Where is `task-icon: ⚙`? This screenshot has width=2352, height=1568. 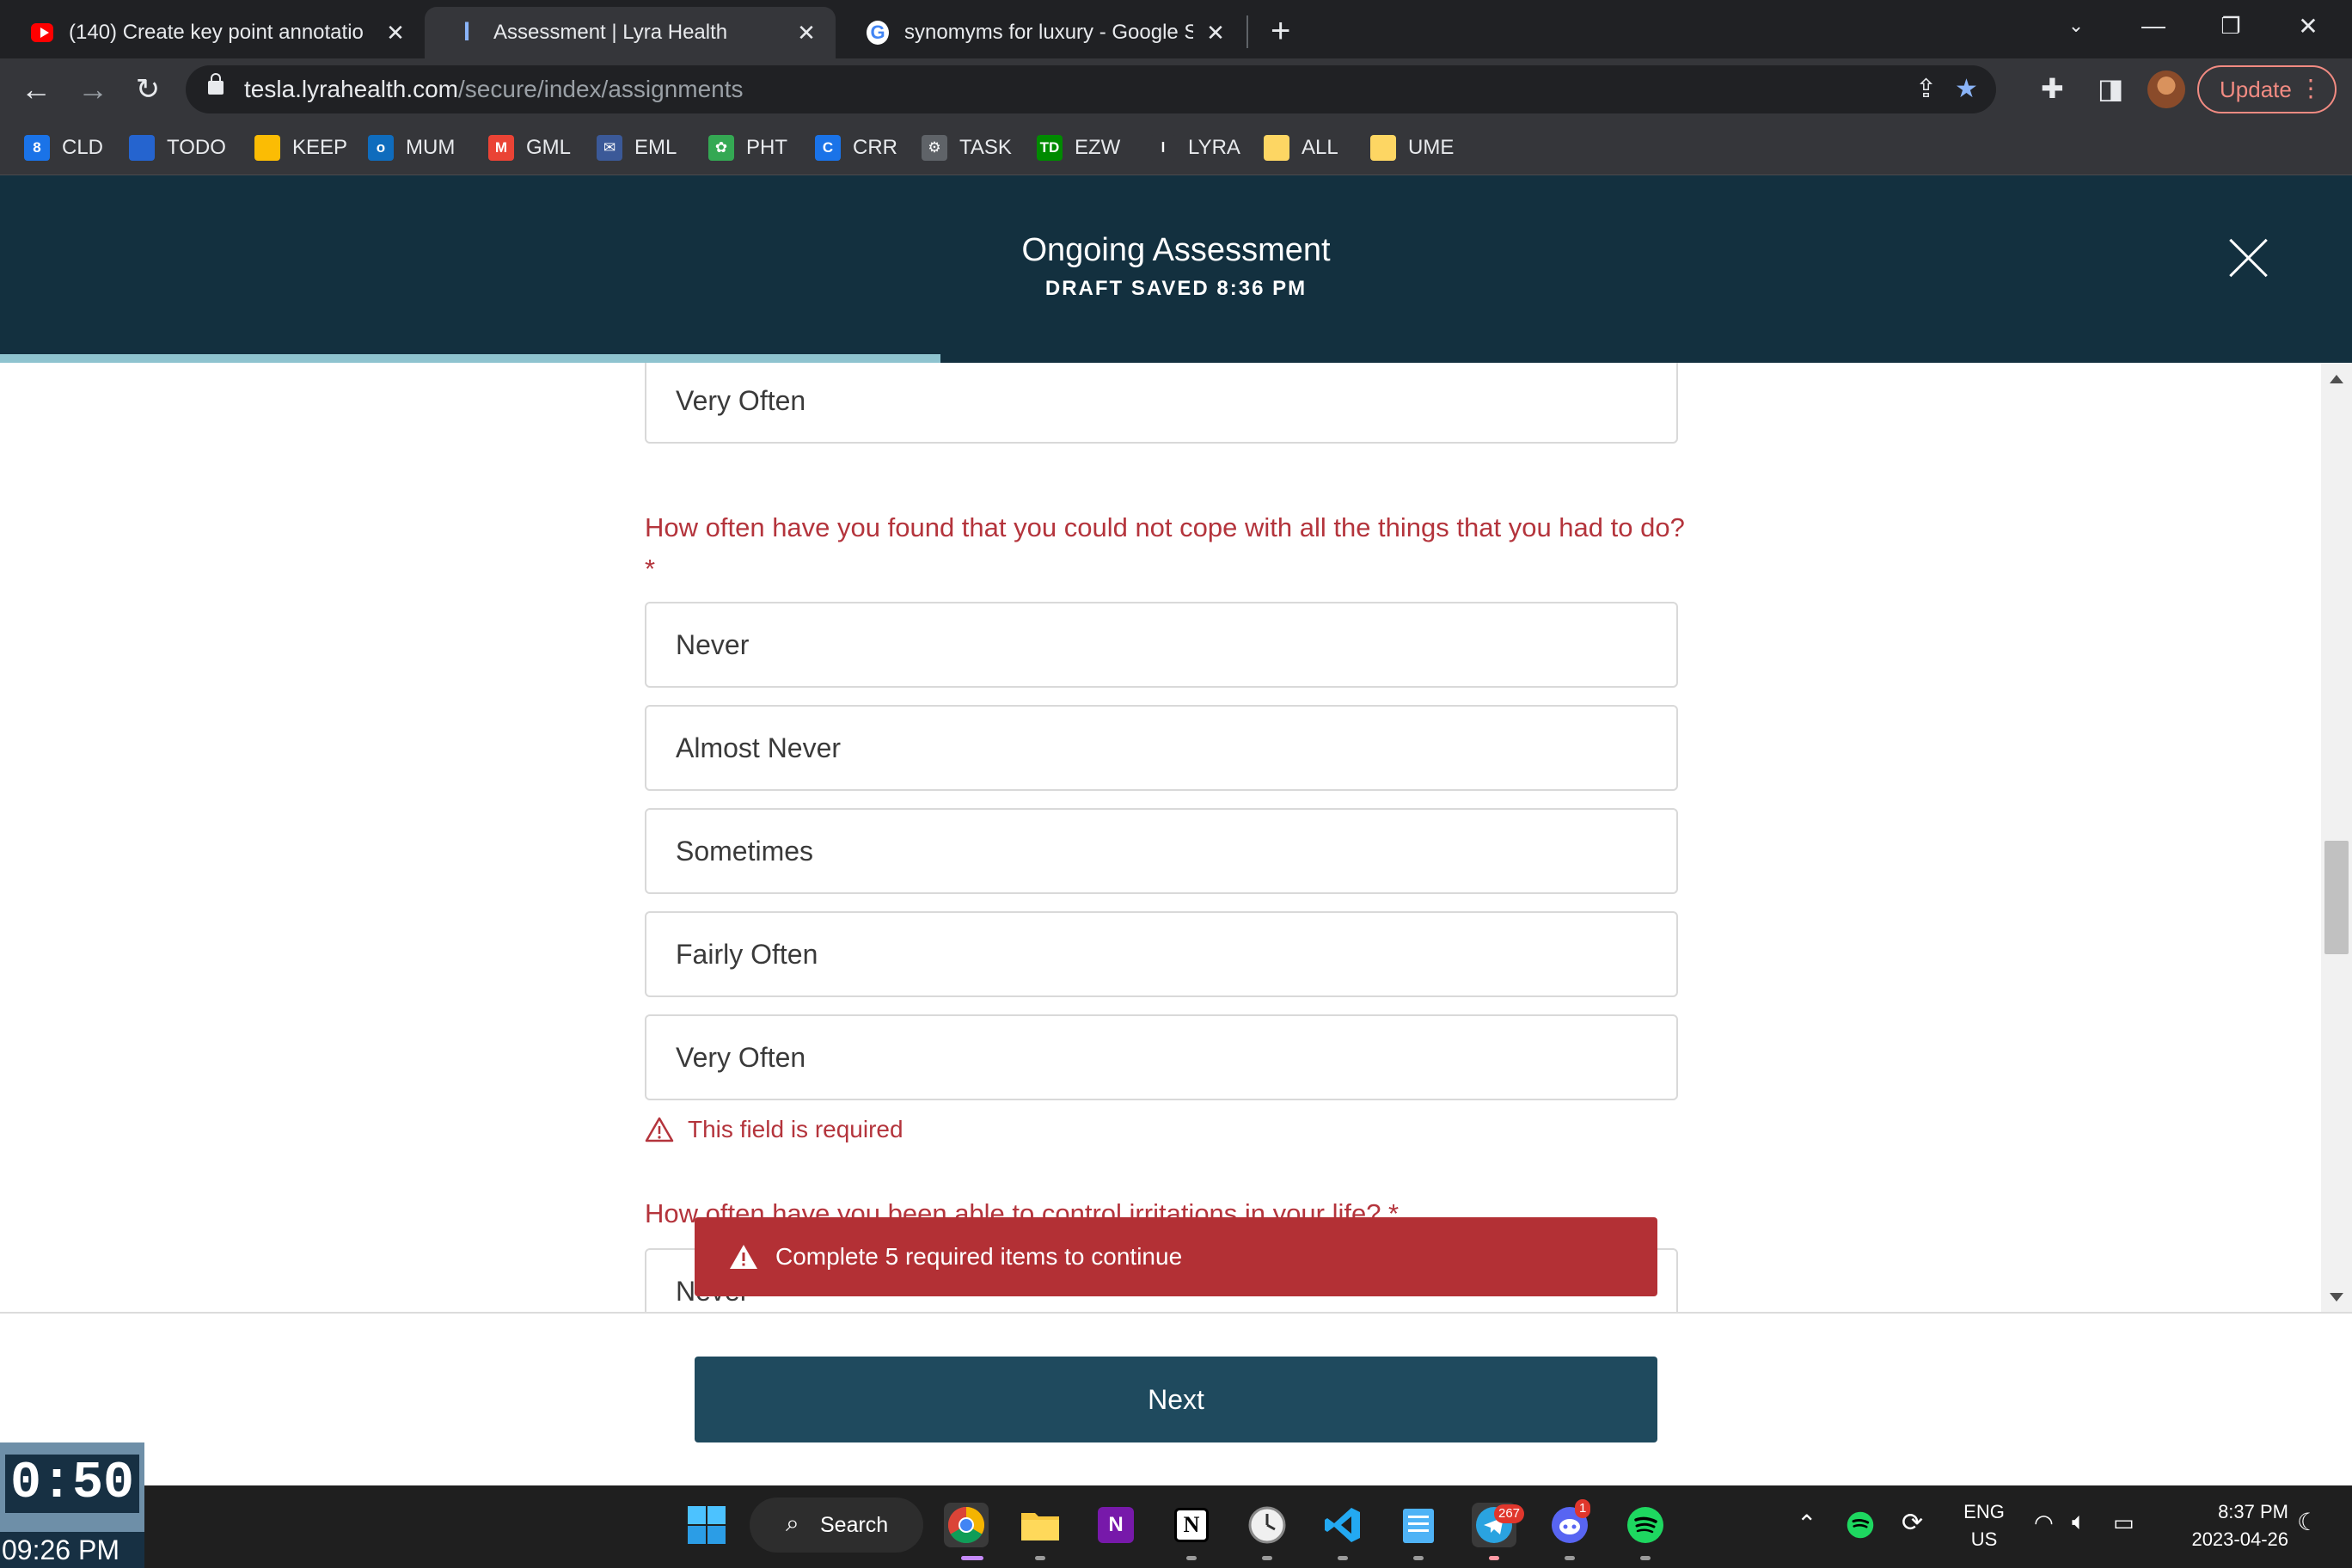
task-icon: ⚙ is located at coordinates (934, 148).